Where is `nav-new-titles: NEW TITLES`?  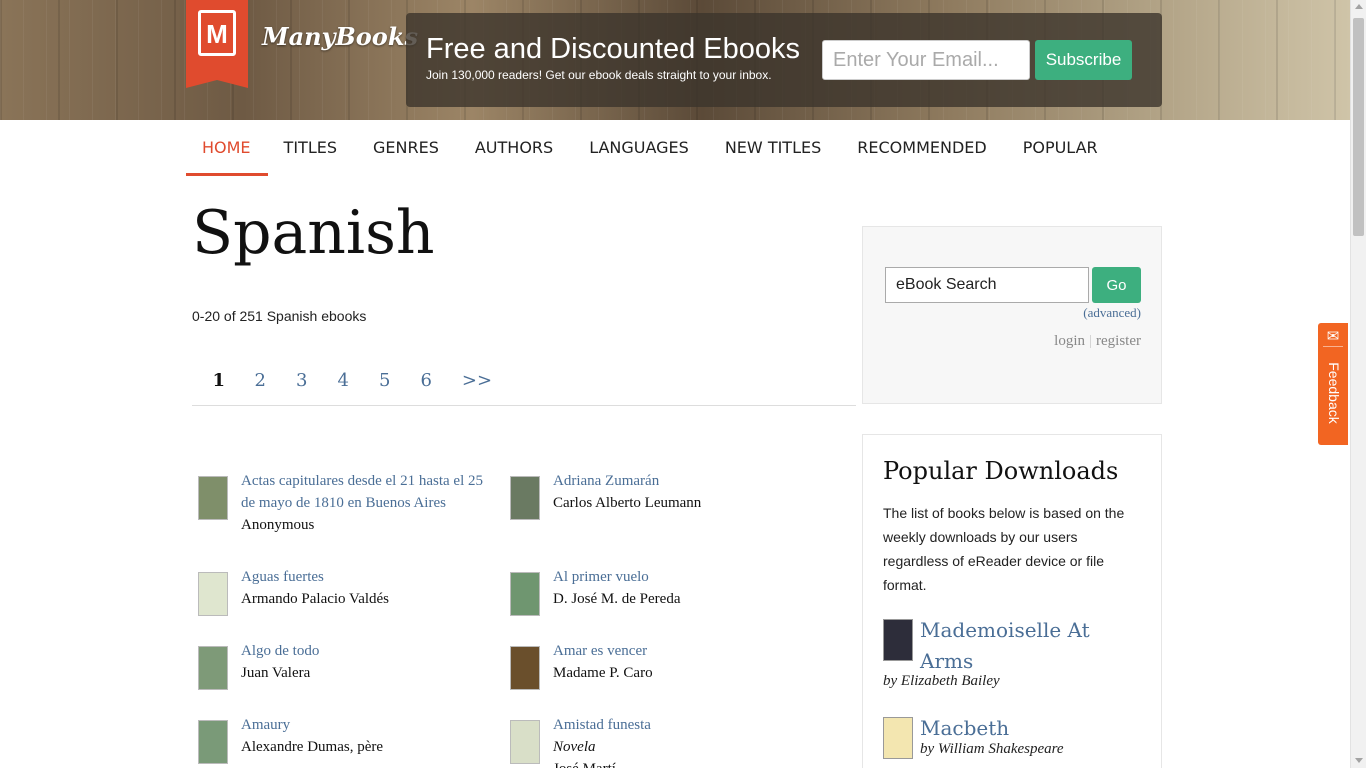 nav-new-titles: NEW TITLES is located at coordinates (775, 148).